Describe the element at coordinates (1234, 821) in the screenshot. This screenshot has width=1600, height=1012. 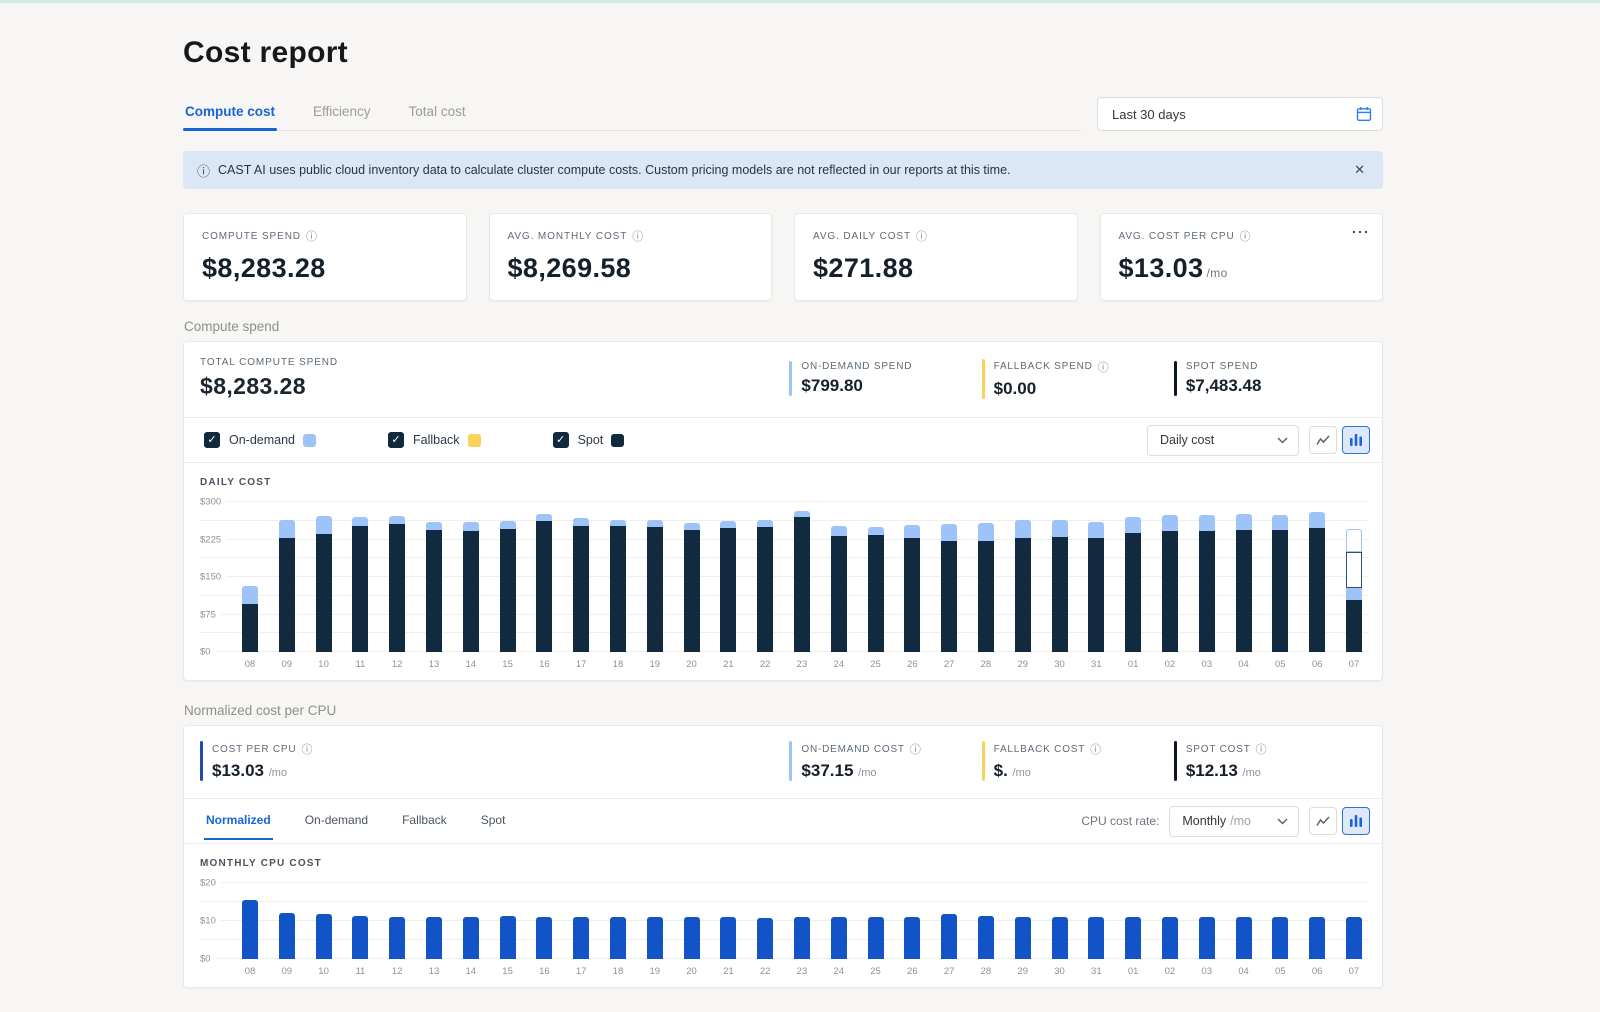
I see `cpu-rate-select: Monthly/mo` at that location.